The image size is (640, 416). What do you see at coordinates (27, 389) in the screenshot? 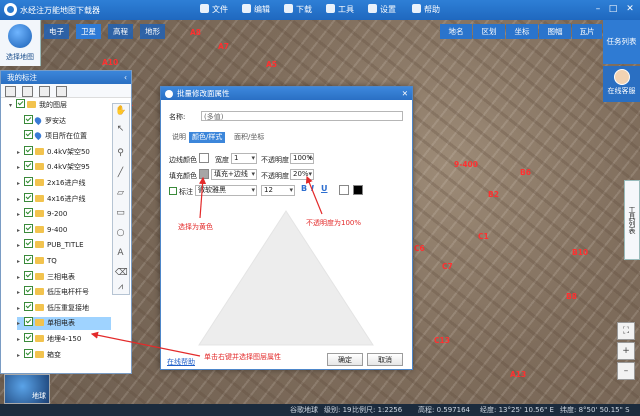
I see `minimap: 地球` at bounding box center [27, 389].